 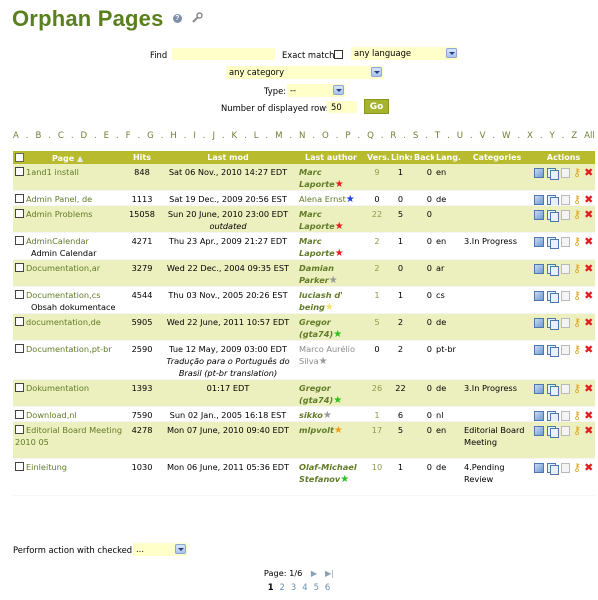 What do you see at coordinates (177, 18) in the screenshot?
I see `help-icon: ?` at bounding box center [177, 18].